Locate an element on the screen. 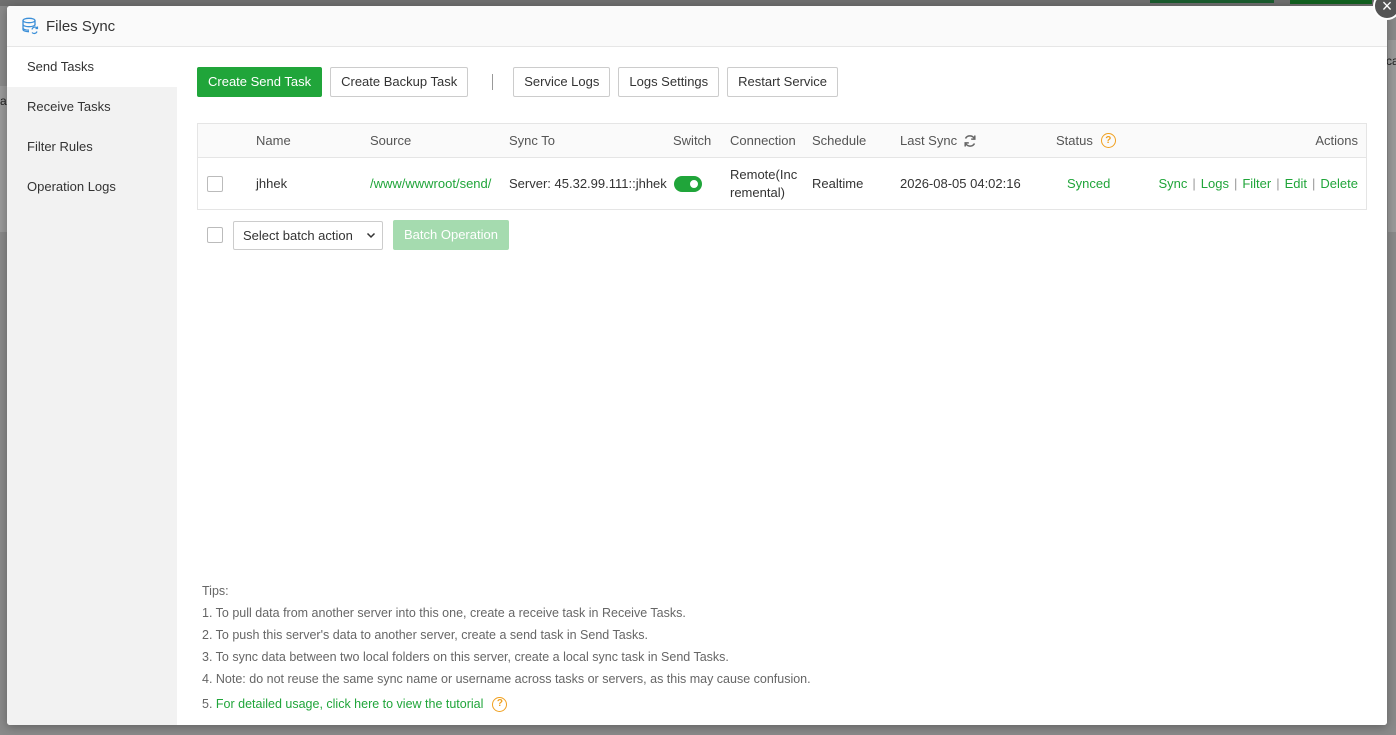  background-panel-right is located at coordinates (1392, 136).